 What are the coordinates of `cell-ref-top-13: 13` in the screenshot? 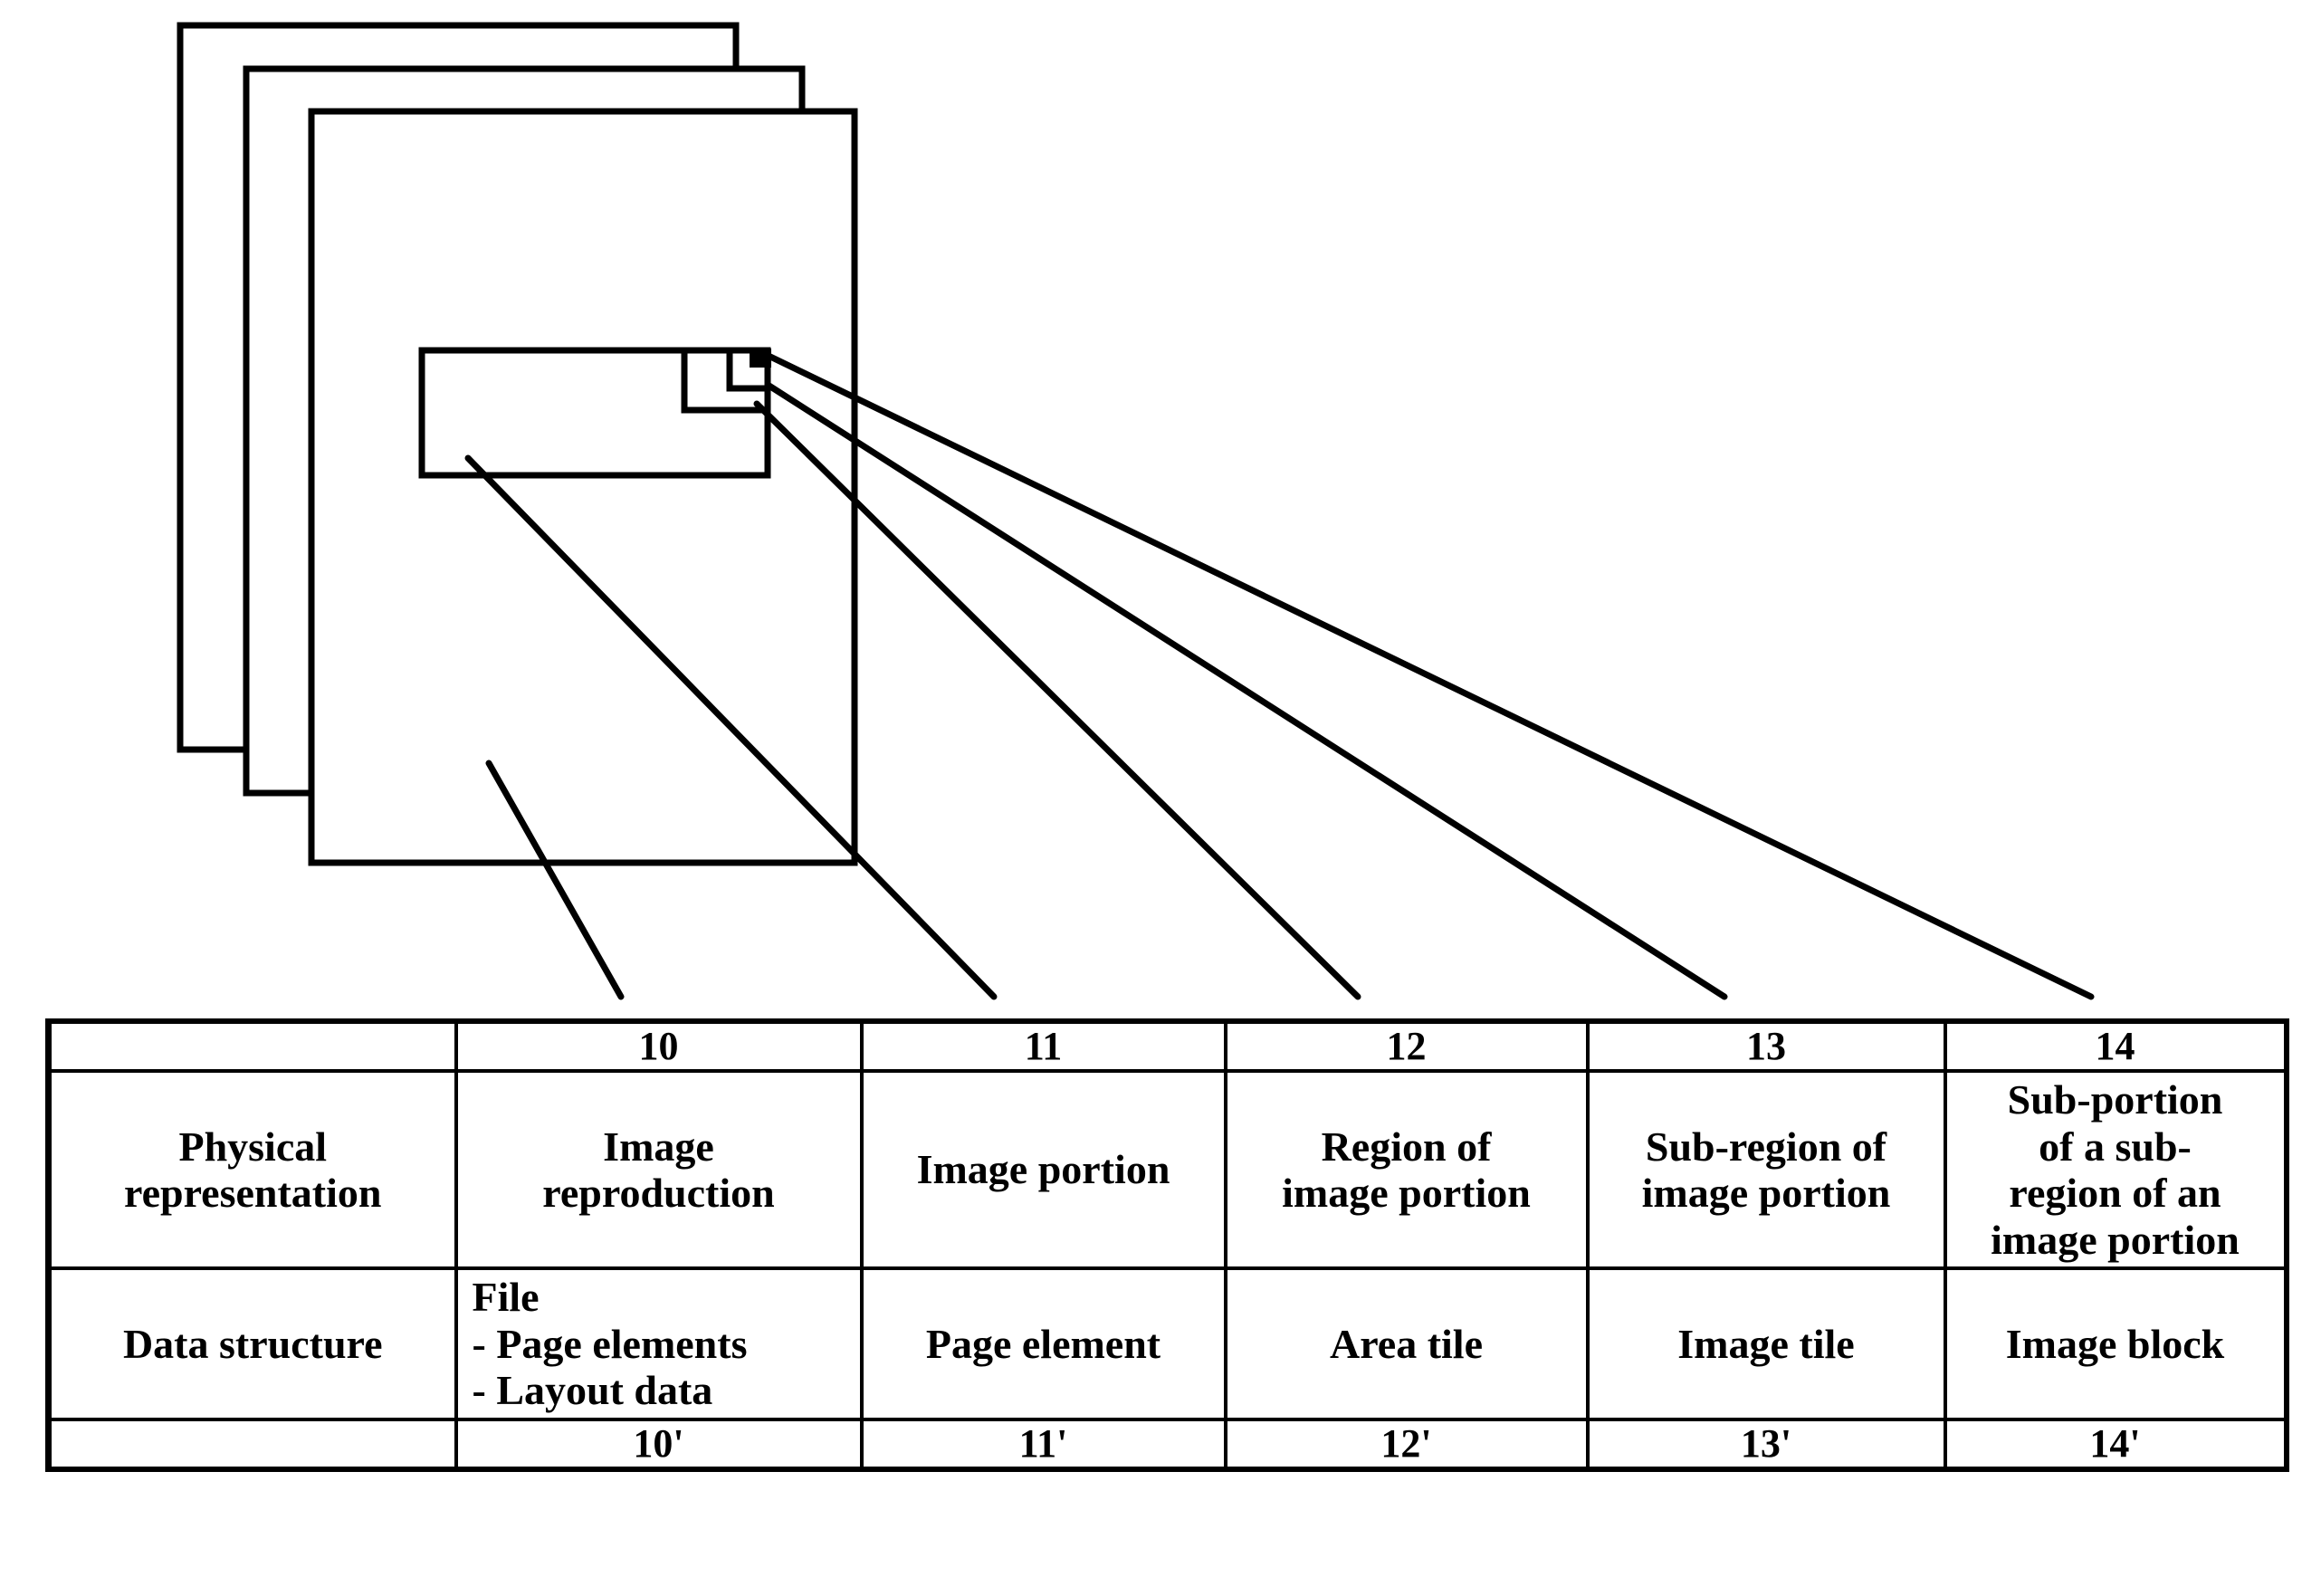 It's located at (1766, 1045).